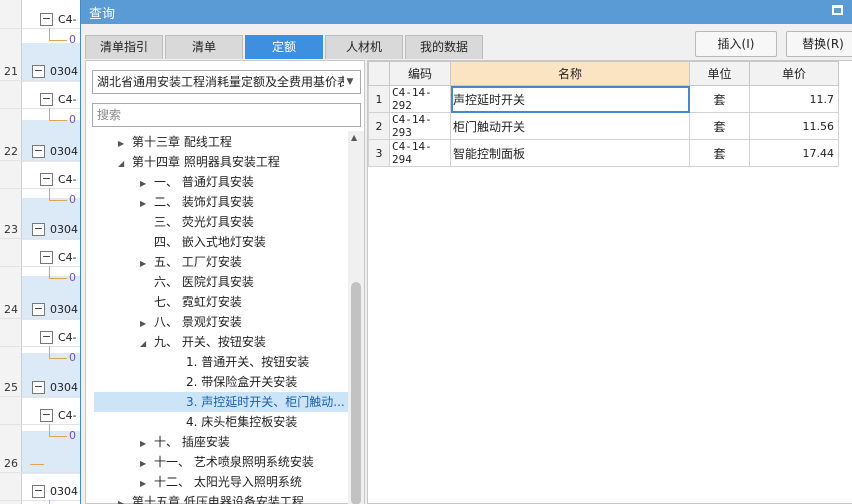  I want to click on tree-node: 4. 床头柜集控板安装, so click(234, 422).